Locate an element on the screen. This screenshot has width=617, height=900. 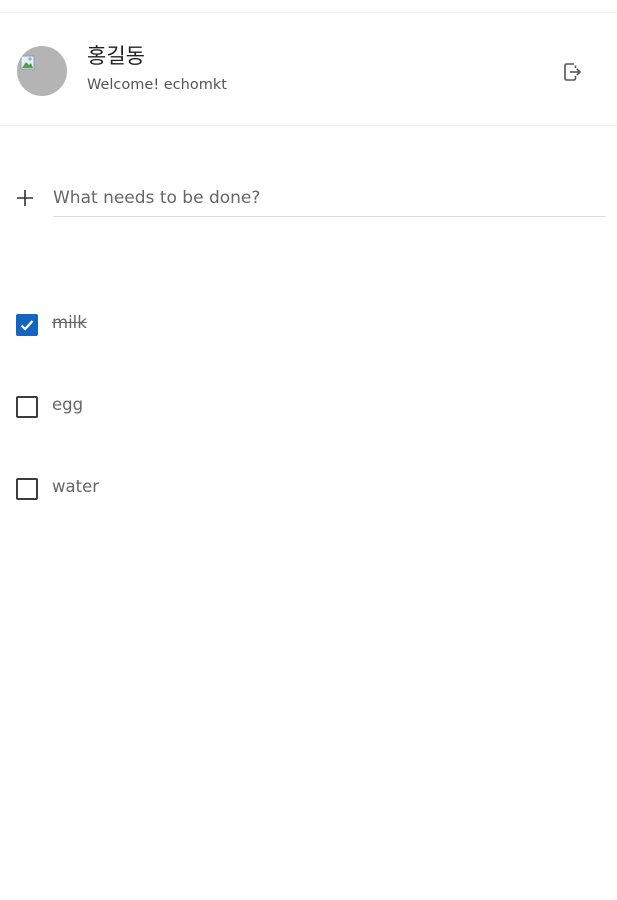
list-item: water is located at coordinates (308, 505).